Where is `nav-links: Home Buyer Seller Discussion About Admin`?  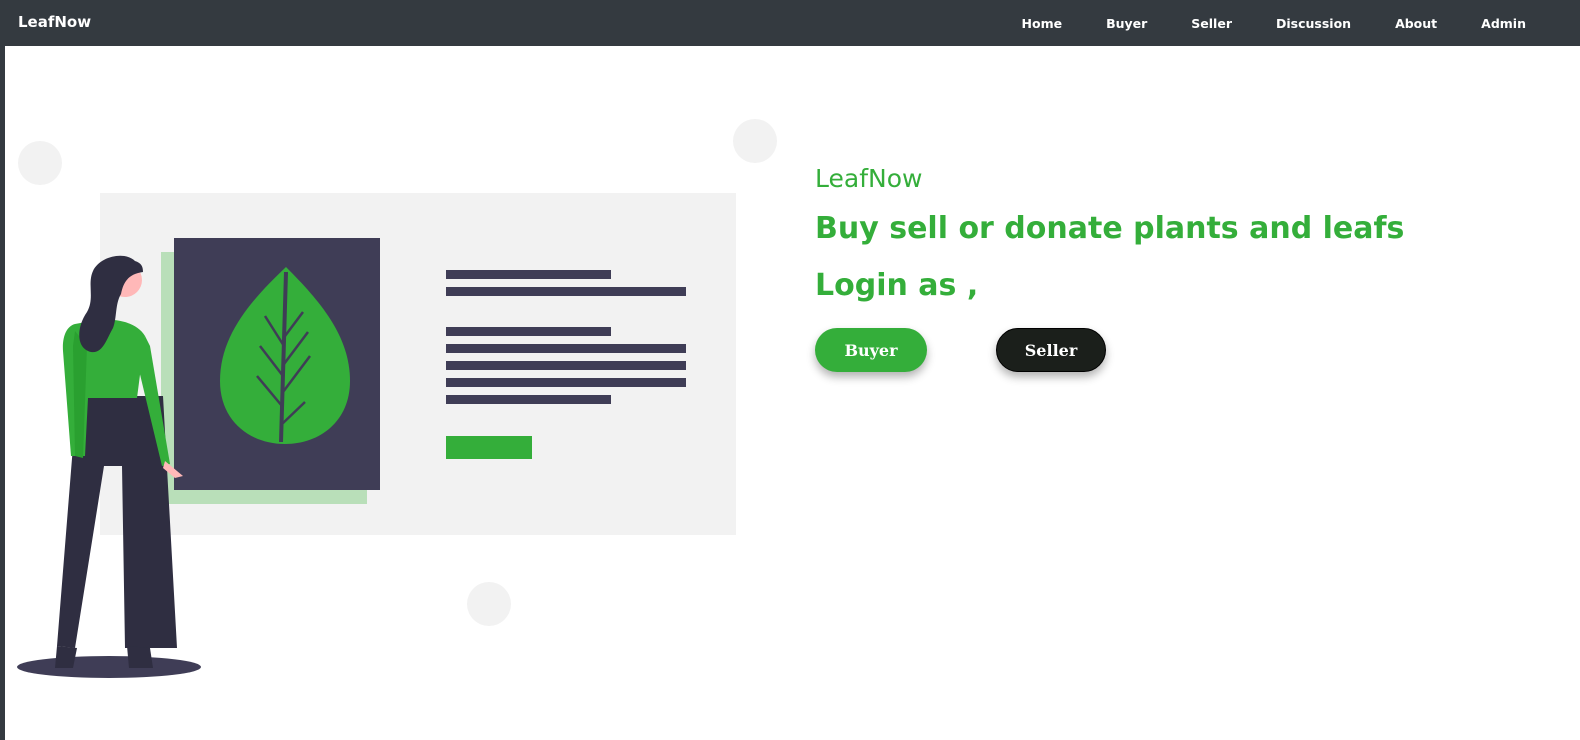
nav-links: Home Buyer Seller Discussion About Admin is located at coordinates (1274, 23).